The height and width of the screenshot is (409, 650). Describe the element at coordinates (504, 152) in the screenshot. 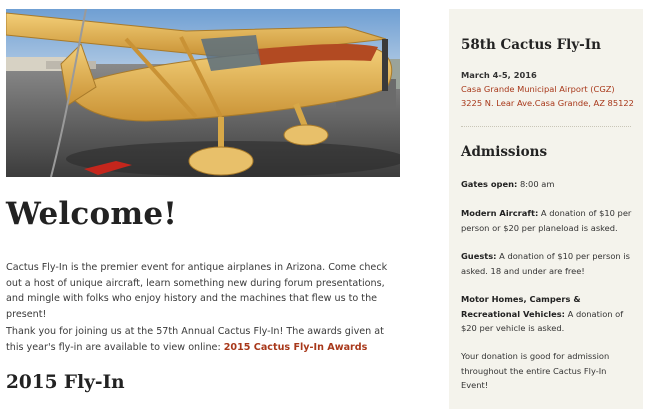

I see `admissions-title: Admissions` at that location.